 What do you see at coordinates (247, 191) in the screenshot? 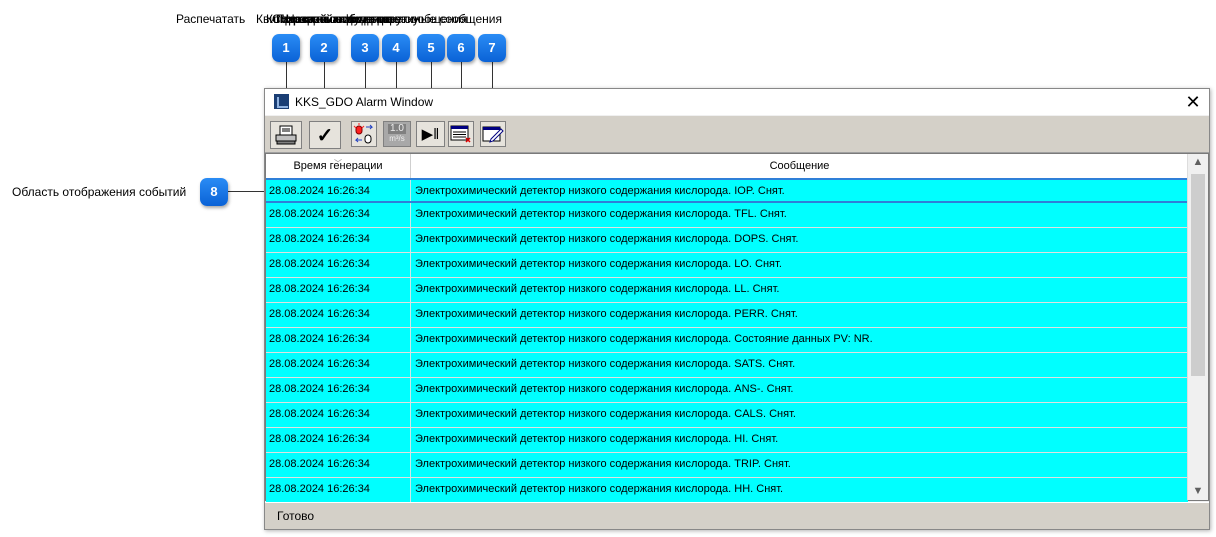
I see `leader-line` at bounding box center [247, 191].